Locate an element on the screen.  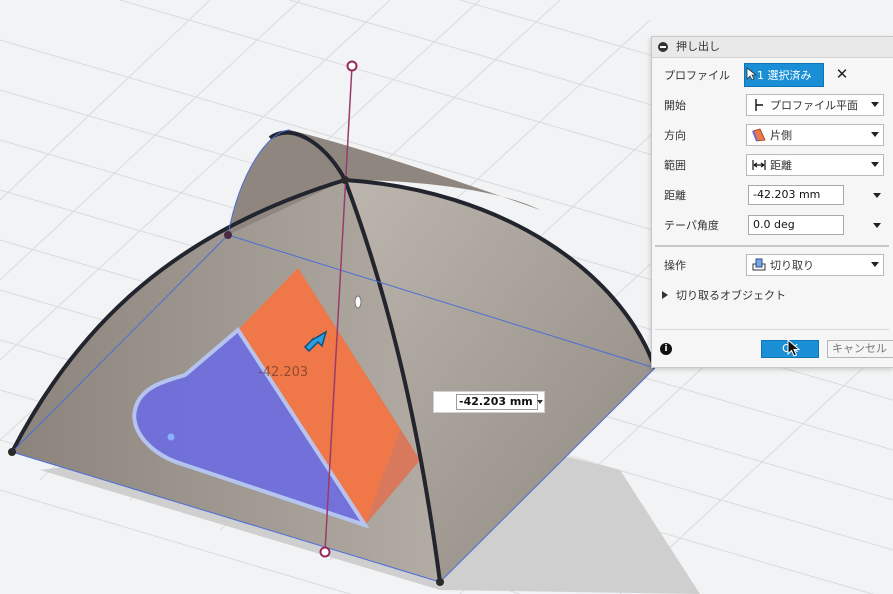
mouse-cursor-icon is located at coordinates (794, 348).